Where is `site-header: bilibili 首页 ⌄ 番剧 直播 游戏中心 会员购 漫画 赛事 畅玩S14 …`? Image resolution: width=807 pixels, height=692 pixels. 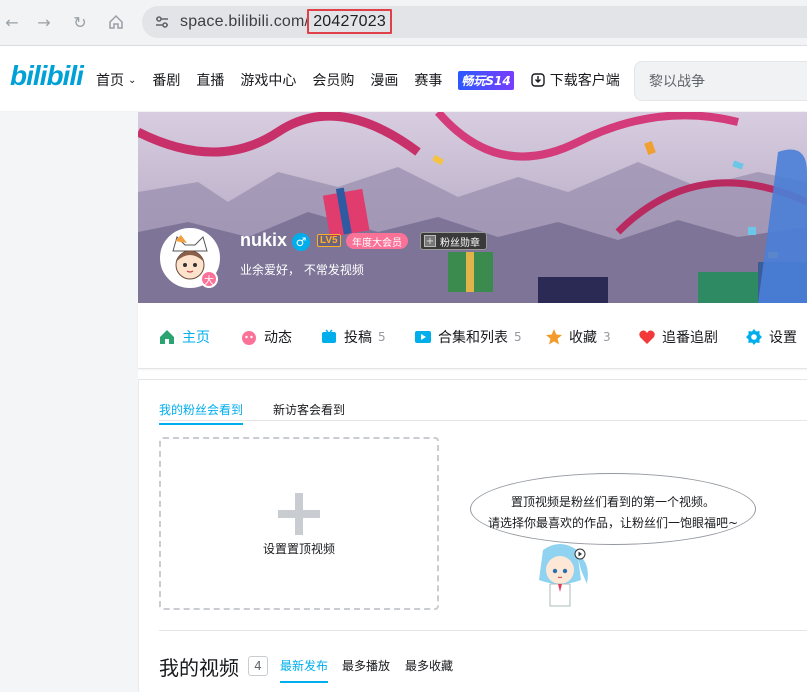
site-header: bilibili 首页 ⌄ 番剧 直播 游戏中心 会员购 漫画 赛事 畅玩S14 … is located at coordinates (403, 79).